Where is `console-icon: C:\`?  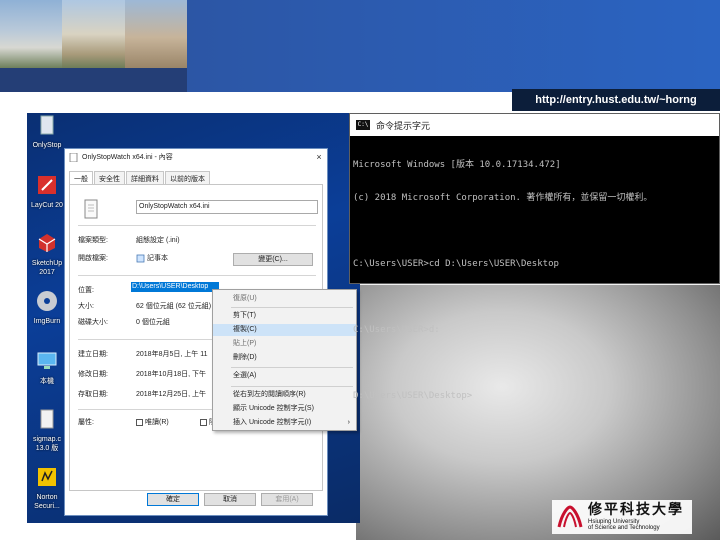
console-icon: C:\ is located at coordinates (363, 125).